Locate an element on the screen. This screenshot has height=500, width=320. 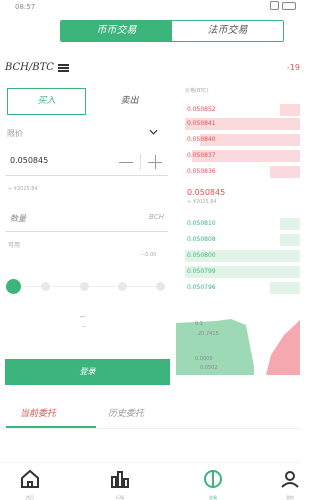
bid-price: 0.050799 is located at coordinates (201, 271).